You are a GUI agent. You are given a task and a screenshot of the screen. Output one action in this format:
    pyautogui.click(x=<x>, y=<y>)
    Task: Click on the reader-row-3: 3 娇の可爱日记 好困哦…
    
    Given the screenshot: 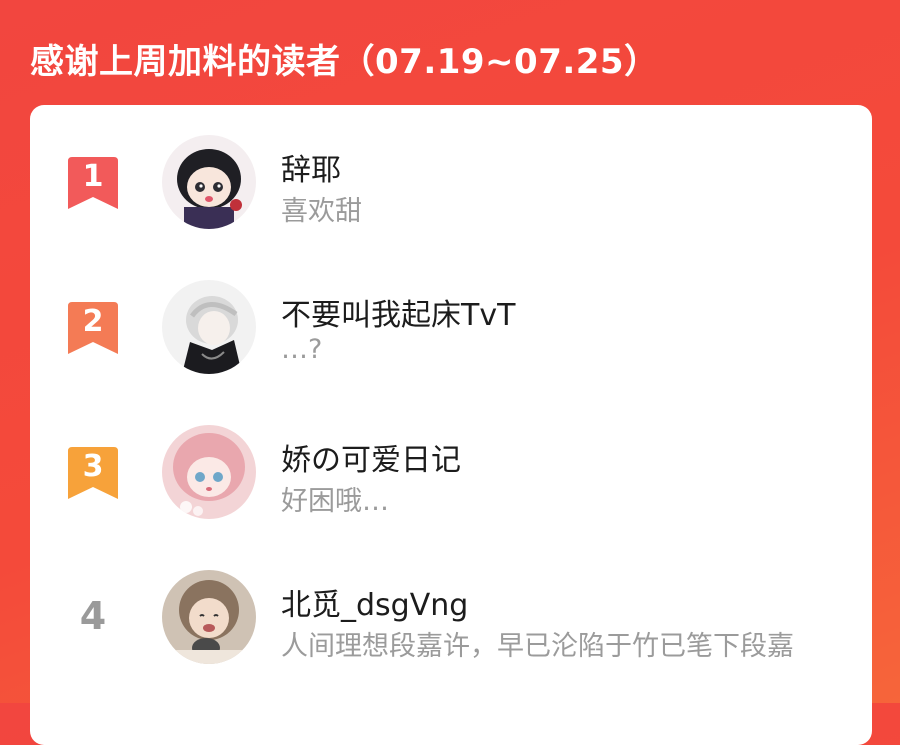 What is the action you would take?
    pyautogui.click(x=451, y=463)
    